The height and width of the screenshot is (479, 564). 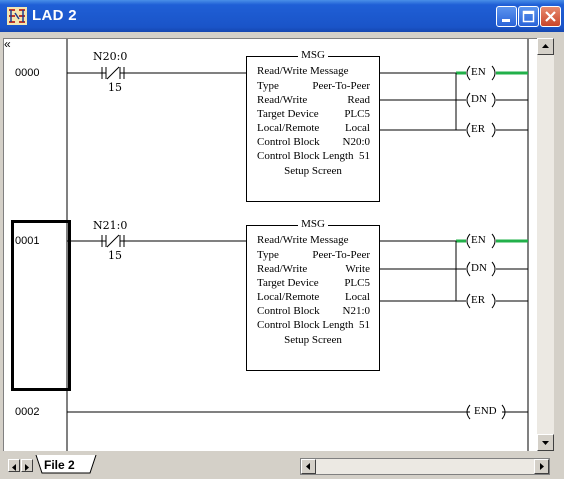 I want to click on scroll-right-button, so click(x=541, y=466).